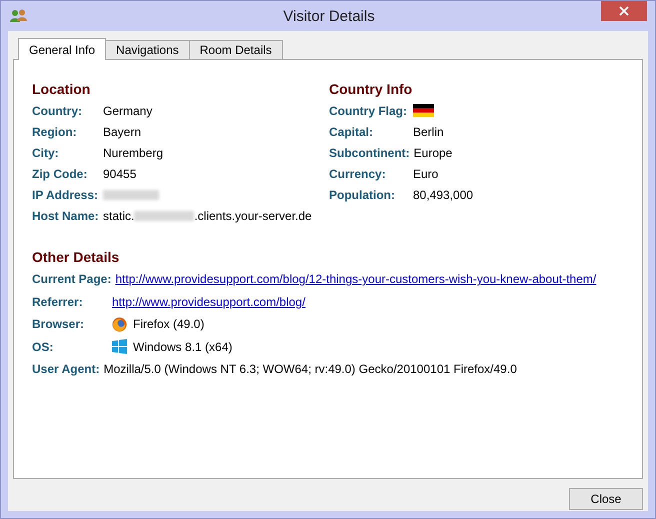 The width and height of the screenshot is (656, 519). What do you see at coordinates (624, 11) in the screenshot?
I see `close-icon` at bounding box center [624, 11].